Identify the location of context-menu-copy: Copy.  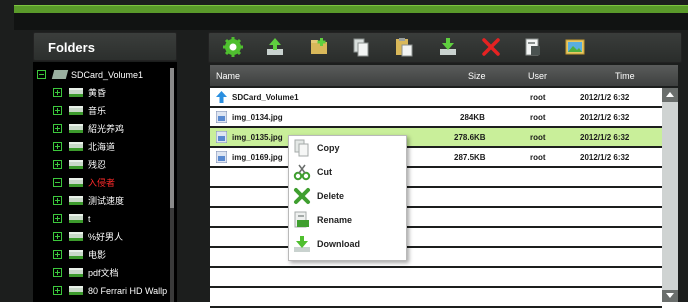
(347, 148).